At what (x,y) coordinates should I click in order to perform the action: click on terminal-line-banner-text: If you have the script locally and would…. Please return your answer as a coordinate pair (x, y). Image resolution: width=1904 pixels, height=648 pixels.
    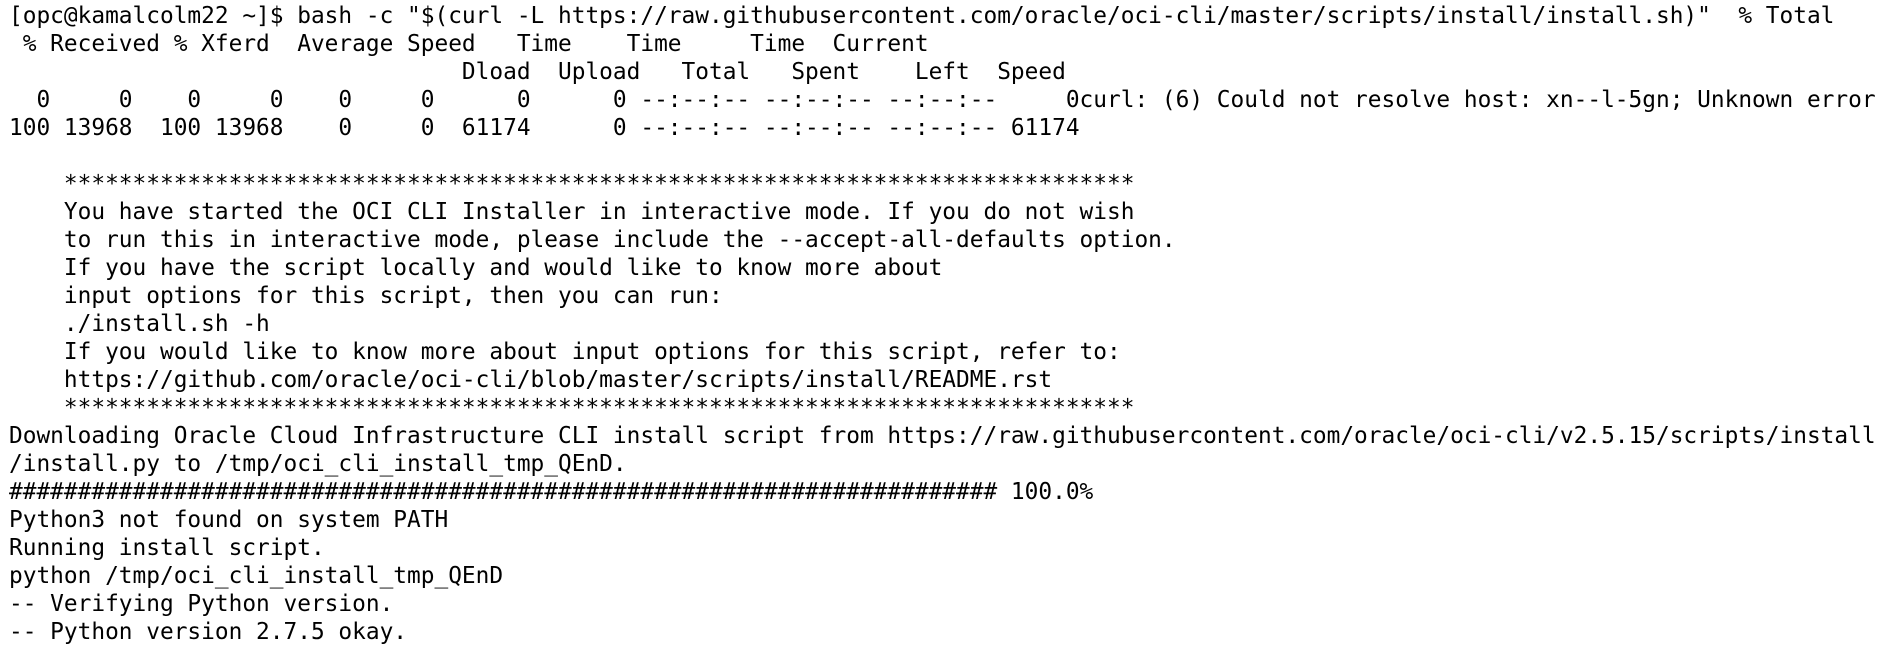
    Looking at the image, I should click on (476, 268).